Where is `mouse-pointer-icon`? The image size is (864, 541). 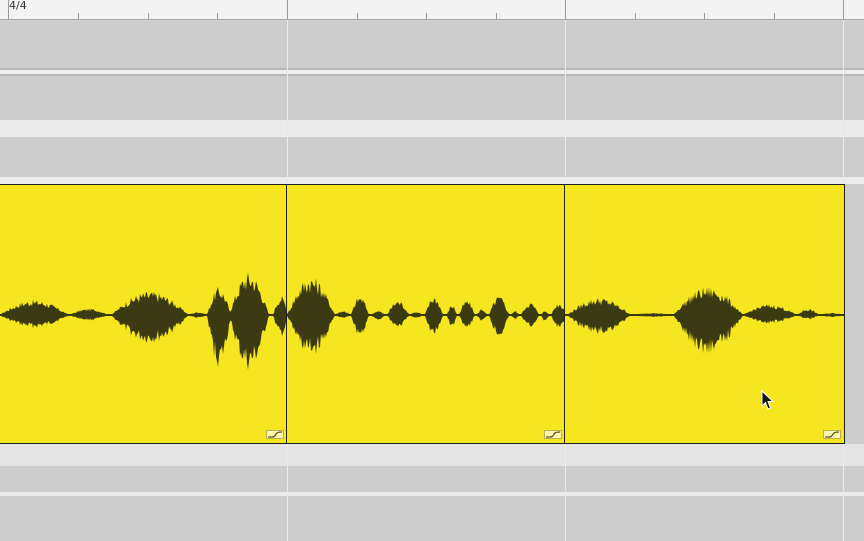 mouse-pointer-icon is located at coordinates (768, 400).